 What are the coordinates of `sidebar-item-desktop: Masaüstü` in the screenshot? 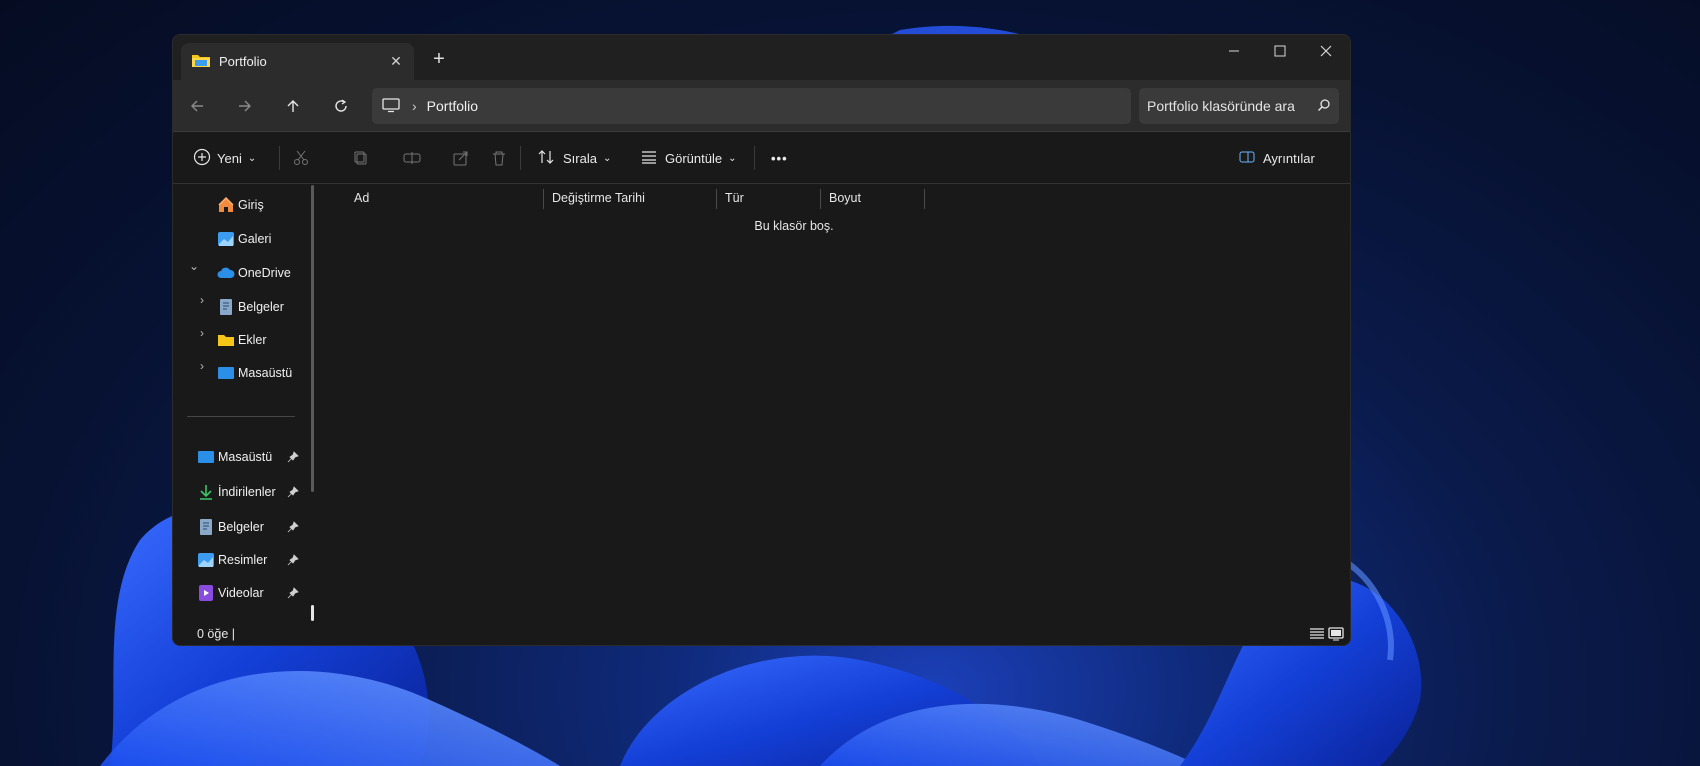 It's located at (254, 373).